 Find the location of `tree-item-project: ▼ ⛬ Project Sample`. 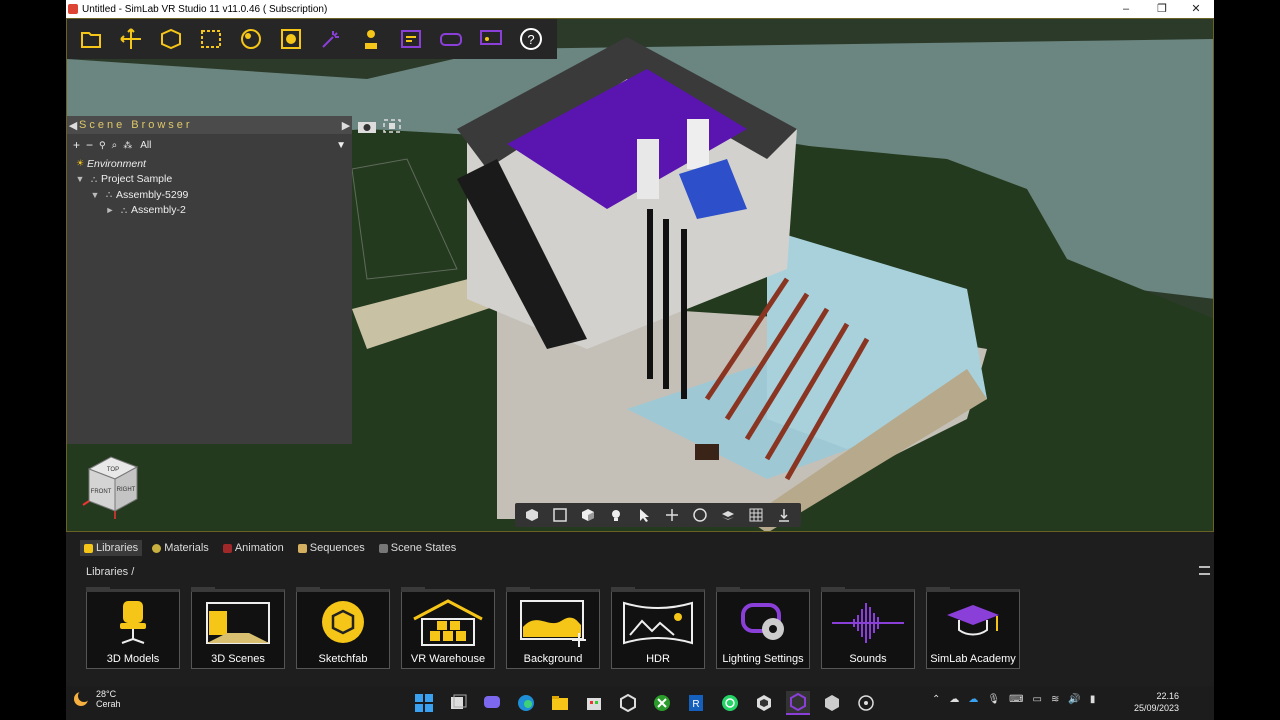

tree-item-project: ▼ ⛬ Project Sample is located at coordinates (209, 180).